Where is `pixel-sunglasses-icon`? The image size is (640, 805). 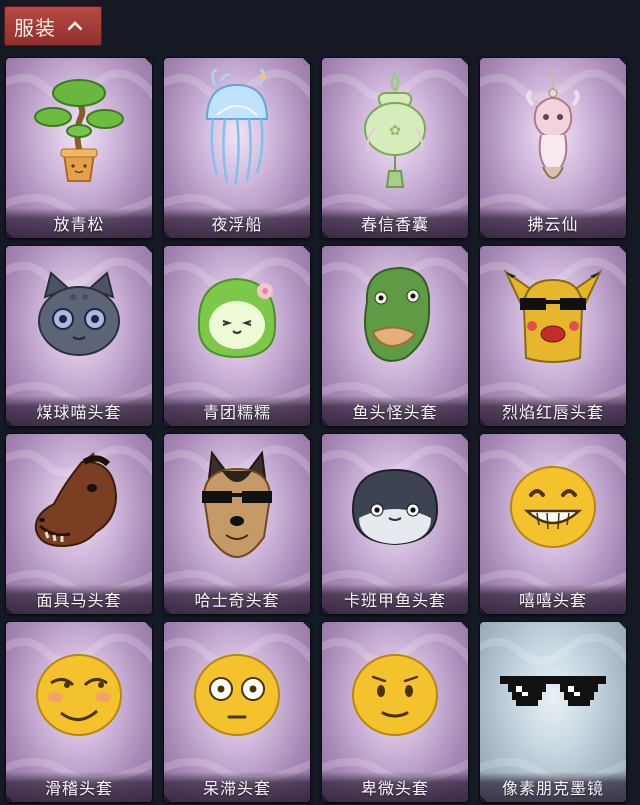 pixel-sunglasses-icon is located at coordinates (553, 693).